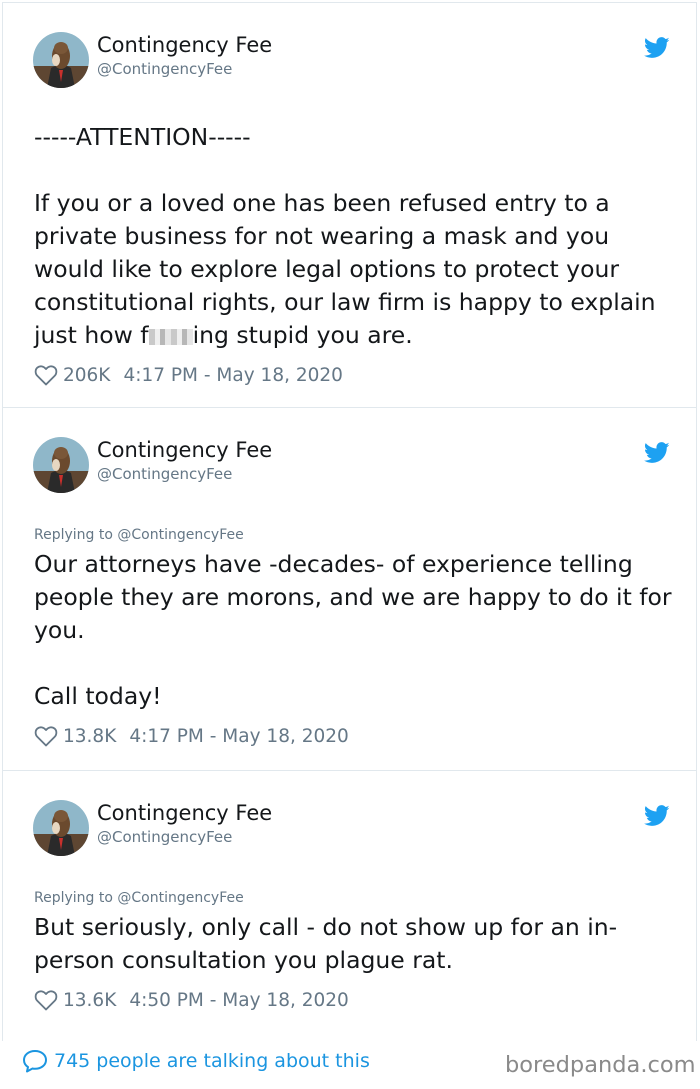 The image size is (700, 1089). I want to click on like-count: 13.8K, so click(89, 736).